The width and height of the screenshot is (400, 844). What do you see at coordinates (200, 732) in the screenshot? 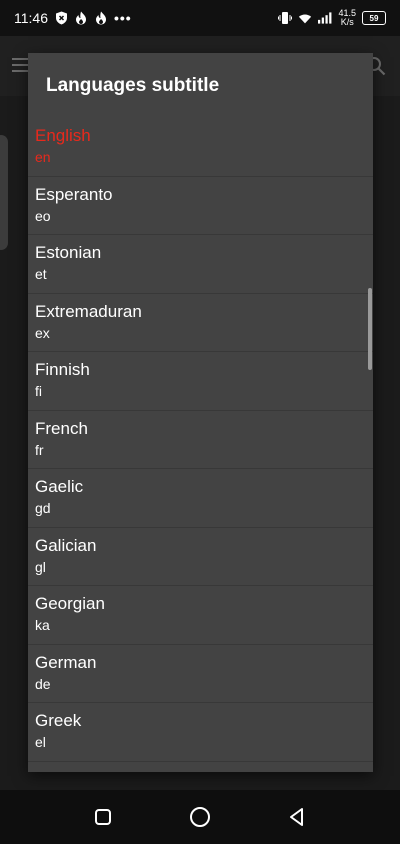
I see `language-item-greek: Greek el` at bounding box center [200, 732].